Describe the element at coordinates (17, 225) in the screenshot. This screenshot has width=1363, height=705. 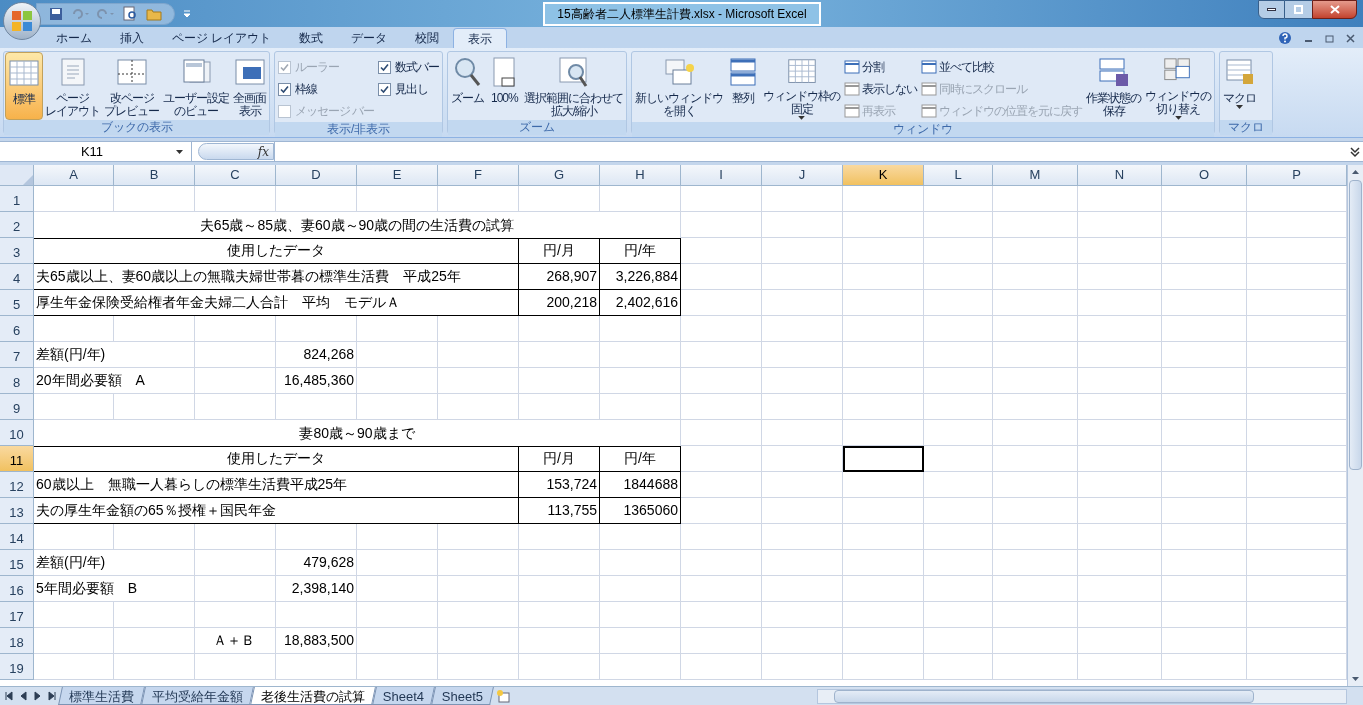
I see `row-header: 2` at that location.